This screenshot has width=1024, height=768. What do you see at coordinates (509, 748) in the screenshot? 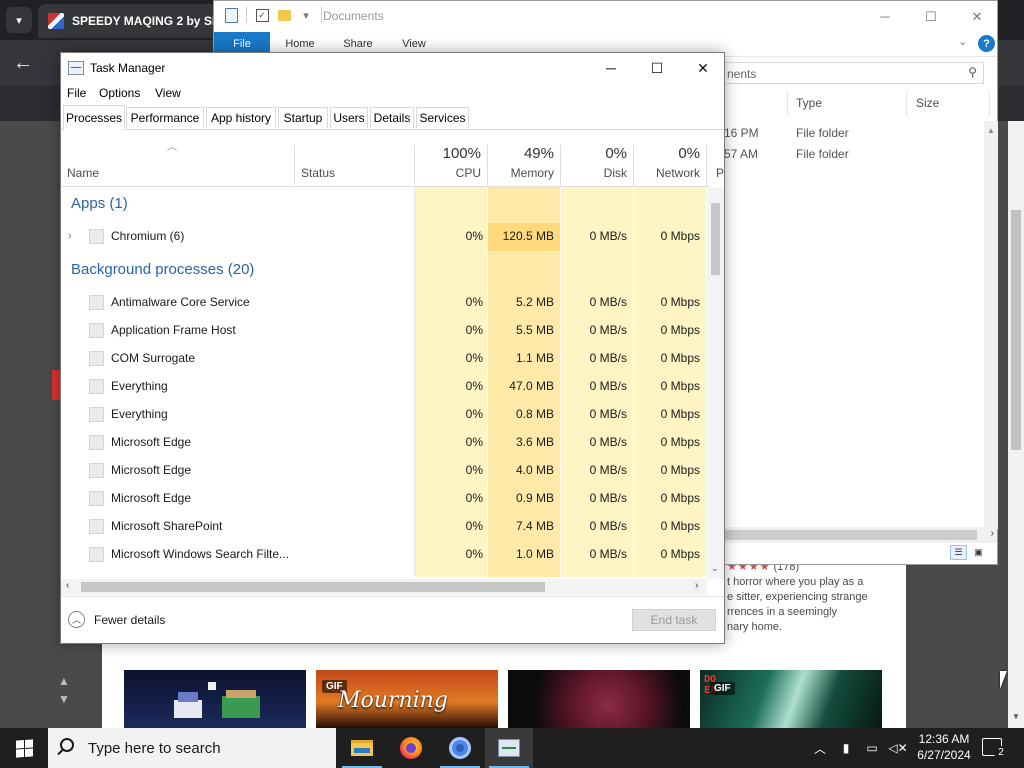
I see `taskbar-app-task-manager` at bounding box center [509, 748].